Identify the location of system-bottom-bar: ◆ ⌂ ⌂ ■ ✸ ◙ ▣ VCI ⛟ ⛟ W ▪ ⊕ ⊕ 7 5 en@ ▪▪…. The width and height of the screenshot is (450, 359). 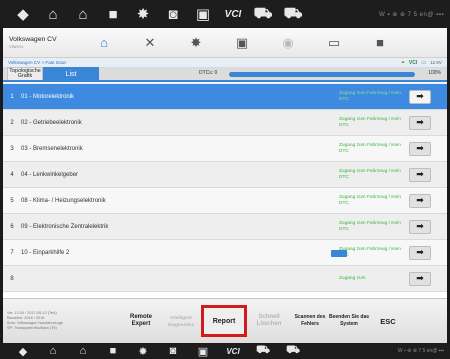
(225, 351).